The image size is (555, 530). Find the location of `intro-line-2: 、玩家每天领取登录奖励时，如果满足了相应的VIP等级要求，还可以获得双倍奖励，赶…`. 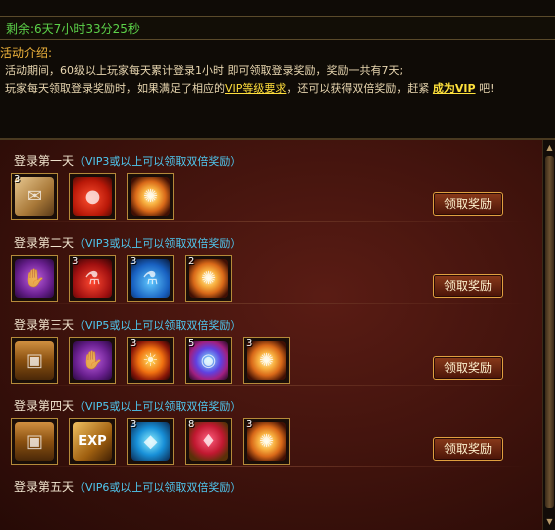

intro-line-2: 、玩家每天领取登录奖励时，如果满足了相应的VIP等级要求，还可以获得双倍奖励，赶… is located at coordinates (247, 88).